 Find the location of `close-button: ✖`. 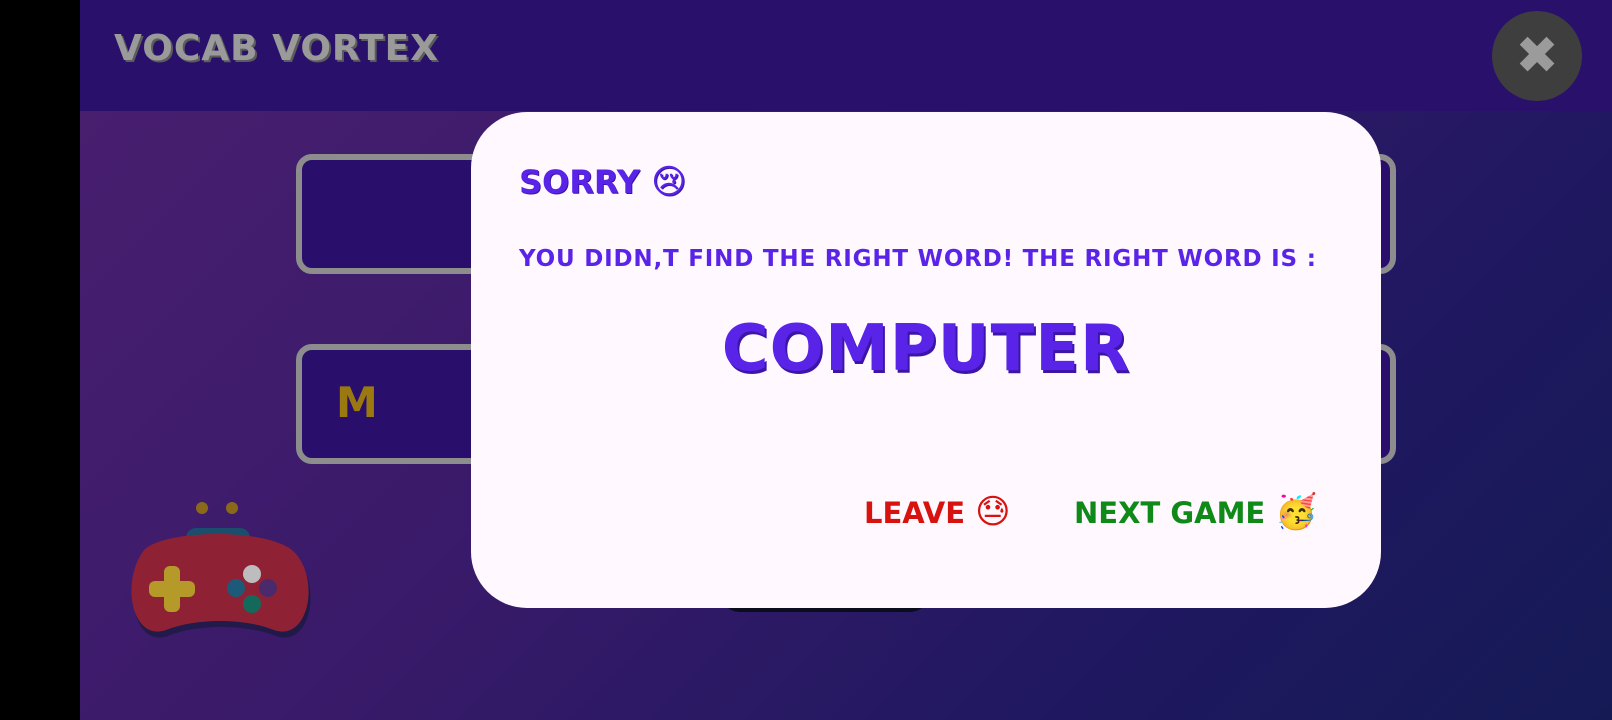

close-button: ✖ is located at coordinates (1537, 56).